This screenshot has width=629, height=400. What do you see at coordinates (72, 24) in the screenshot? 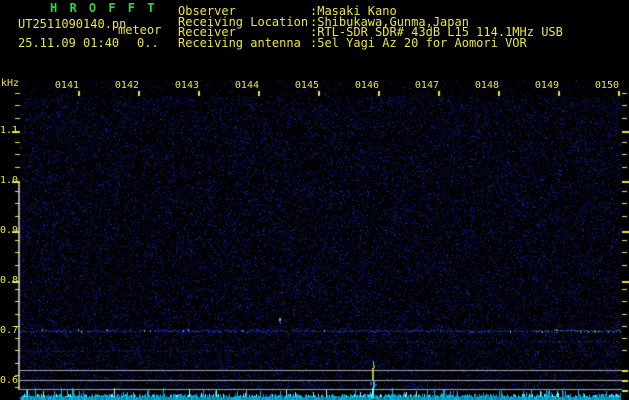
I see `output-filename: UT2511090140.pn` at bounding box center [72, 24].